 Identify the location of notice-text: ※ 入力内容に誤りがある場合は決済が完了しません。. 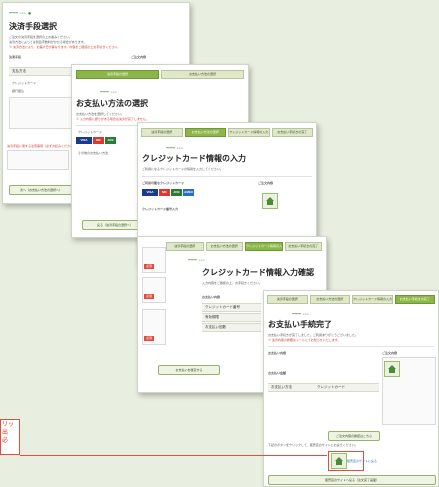
(112, 119).